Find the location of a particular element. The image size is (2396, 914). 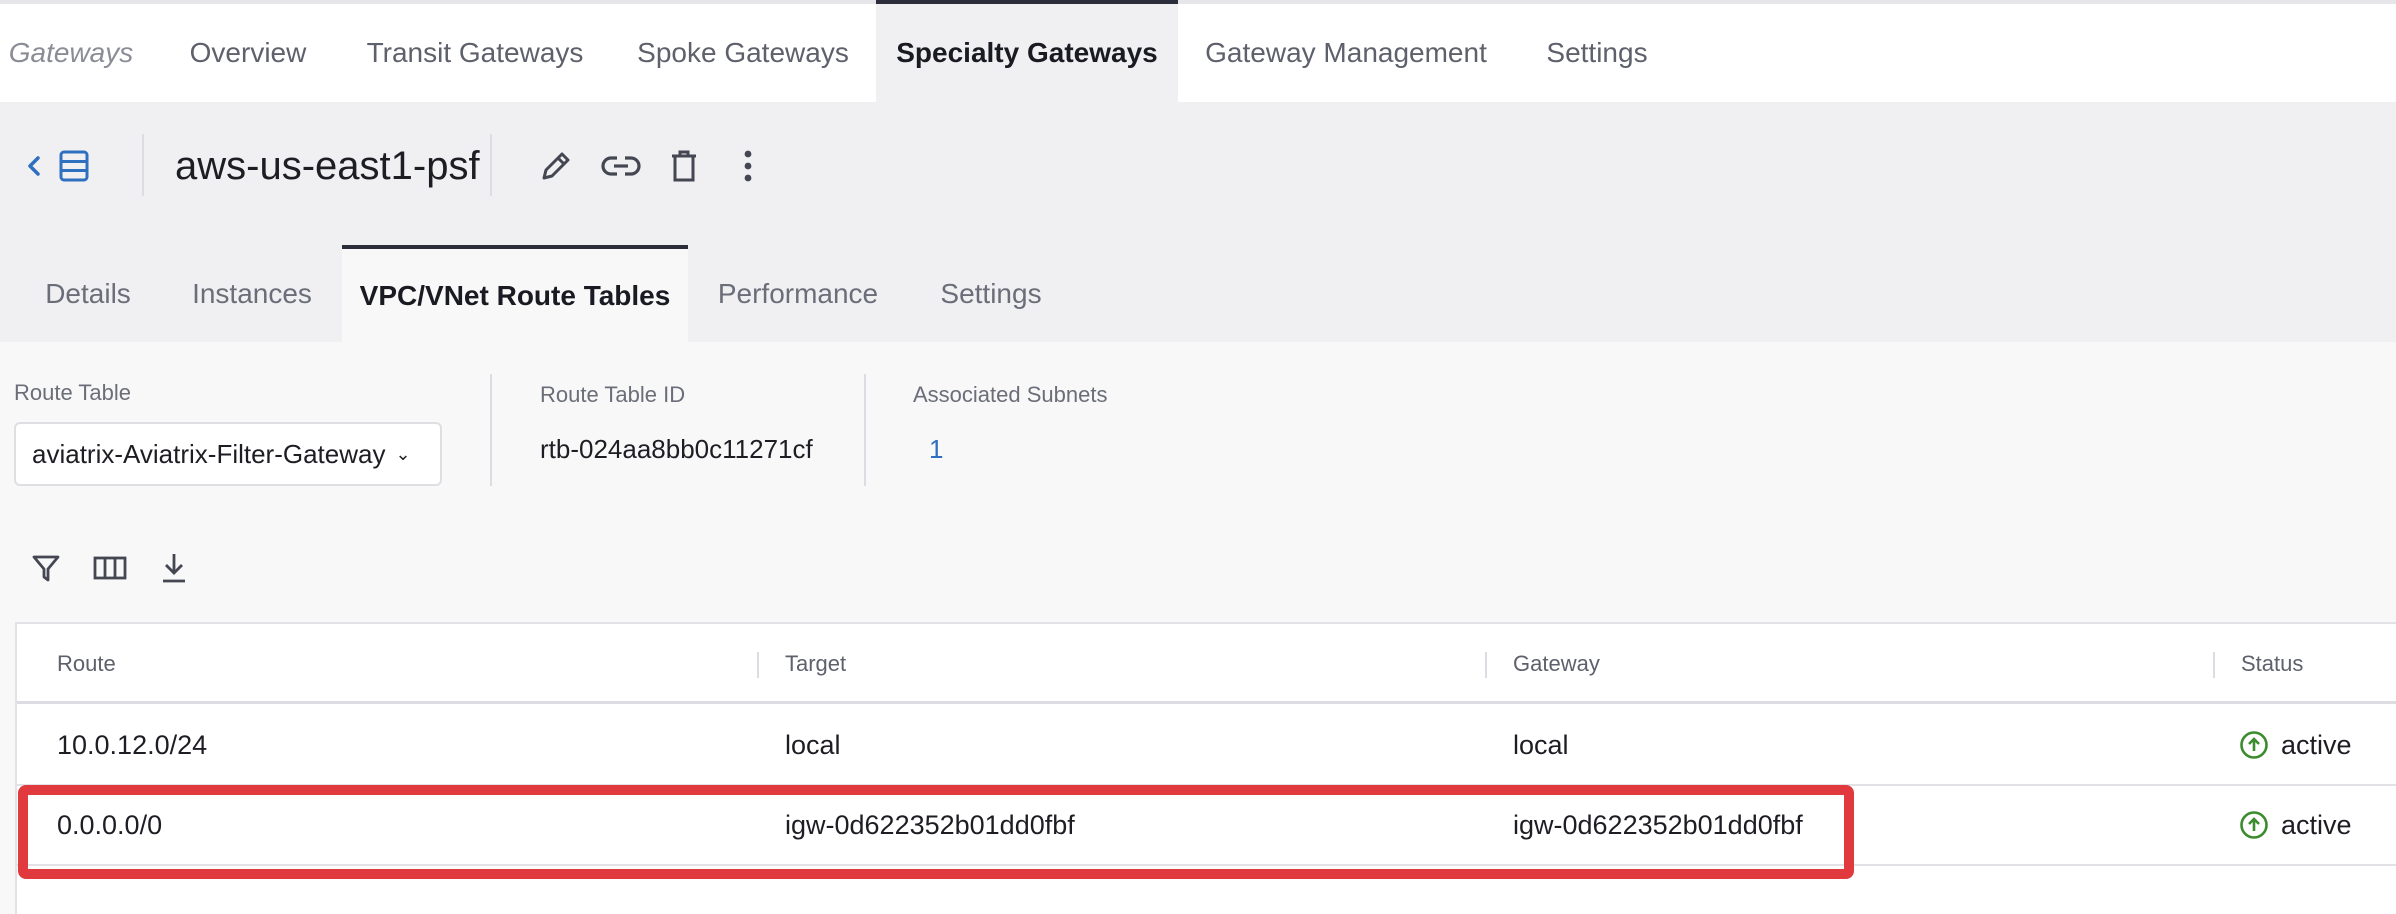

tab-details: Details is located at coordinates (88, 293).